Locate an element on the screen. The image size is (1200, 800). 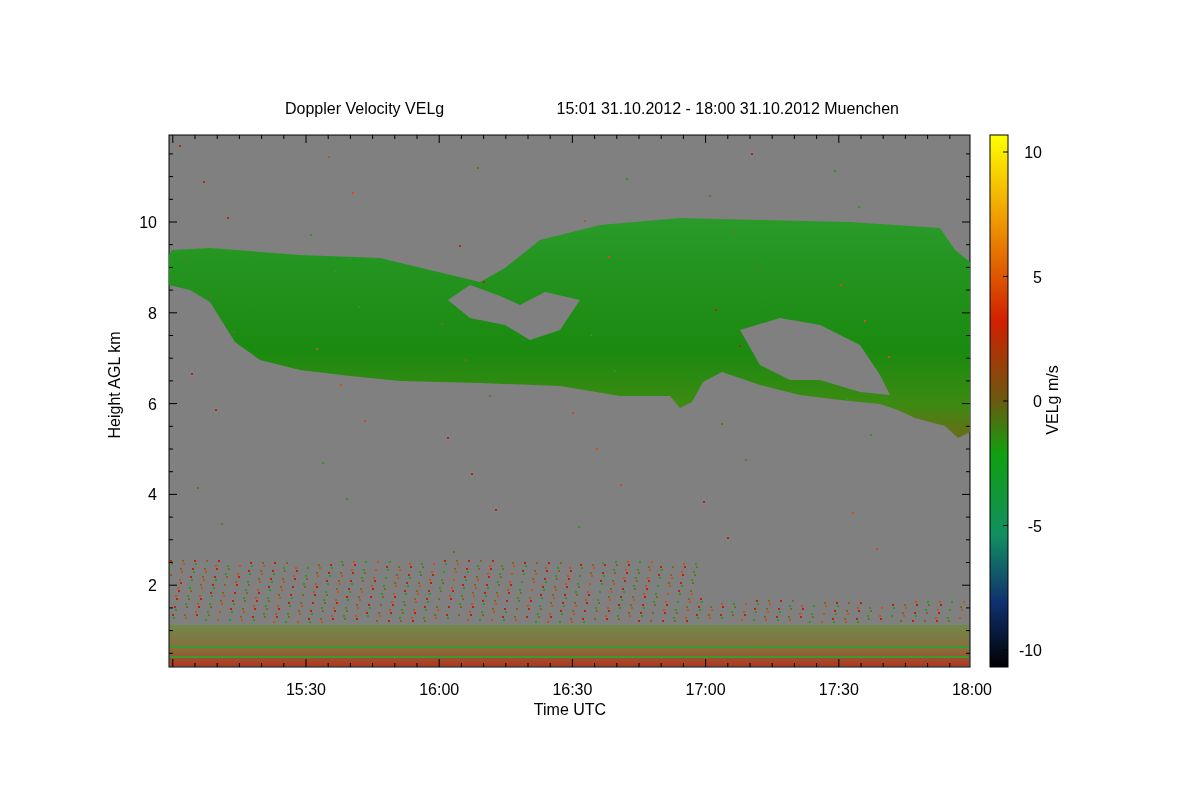
colorbar-tick-label: -5 is located at coordinates (1034, 526).